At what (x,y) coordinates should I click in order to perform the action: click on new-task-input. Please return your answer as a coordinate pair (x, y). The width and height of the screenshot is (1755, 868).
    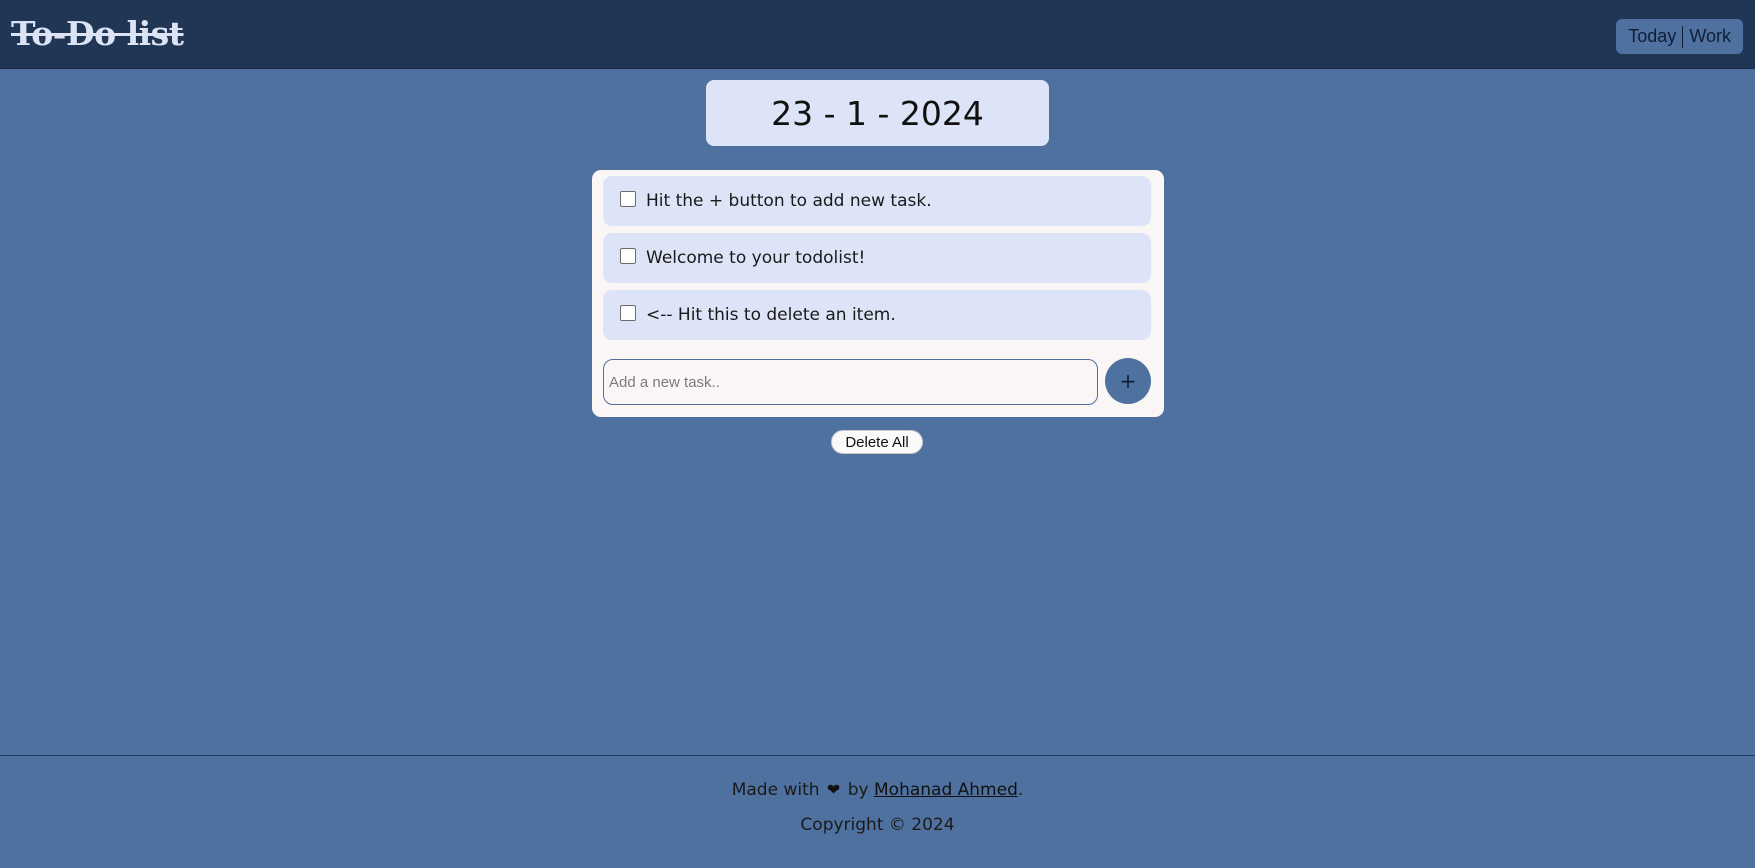
    Looking at the image, I should click on (850, 382).